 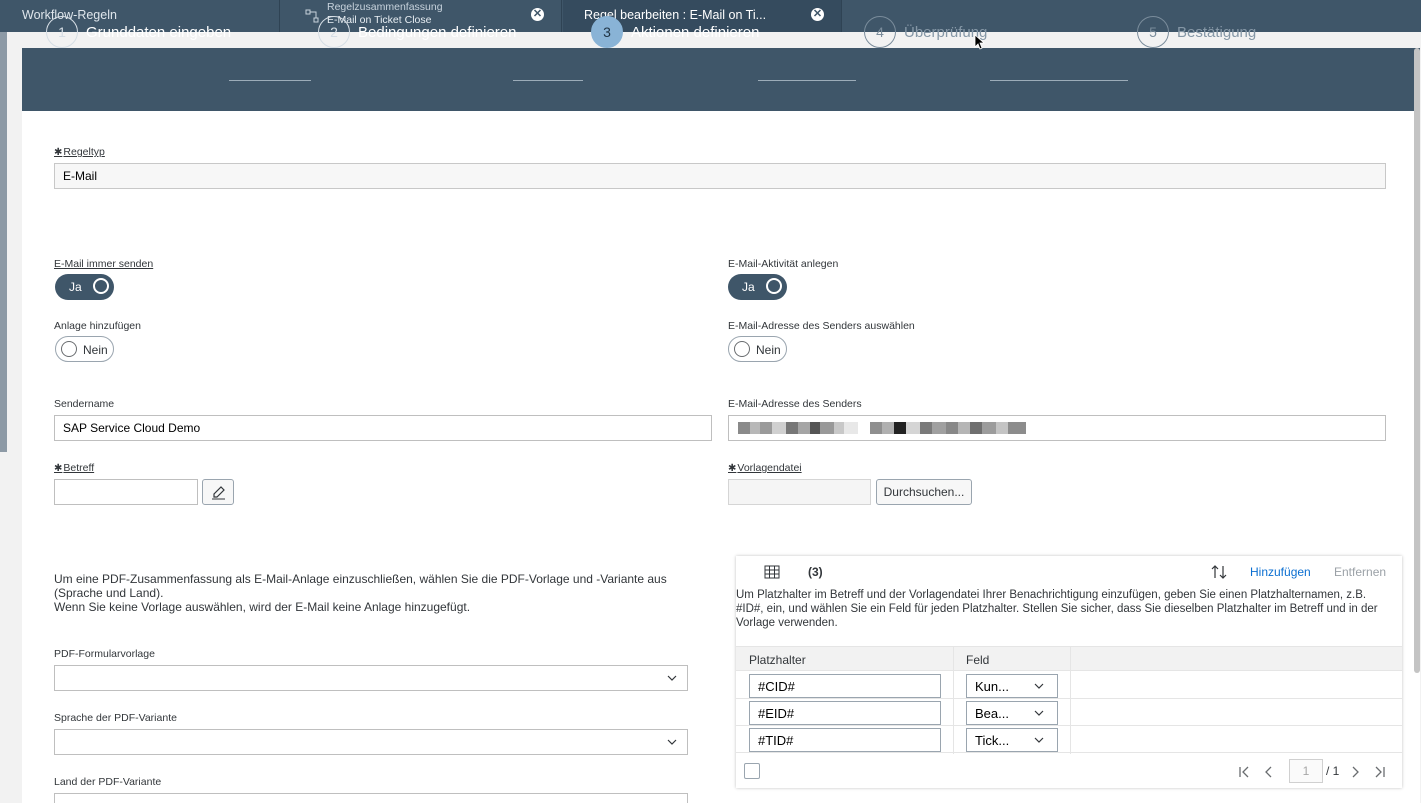 What do you see at coordinates (882, 428) in the screenshot?
I see `redacted-email-address` at bounding box center [882, 428].